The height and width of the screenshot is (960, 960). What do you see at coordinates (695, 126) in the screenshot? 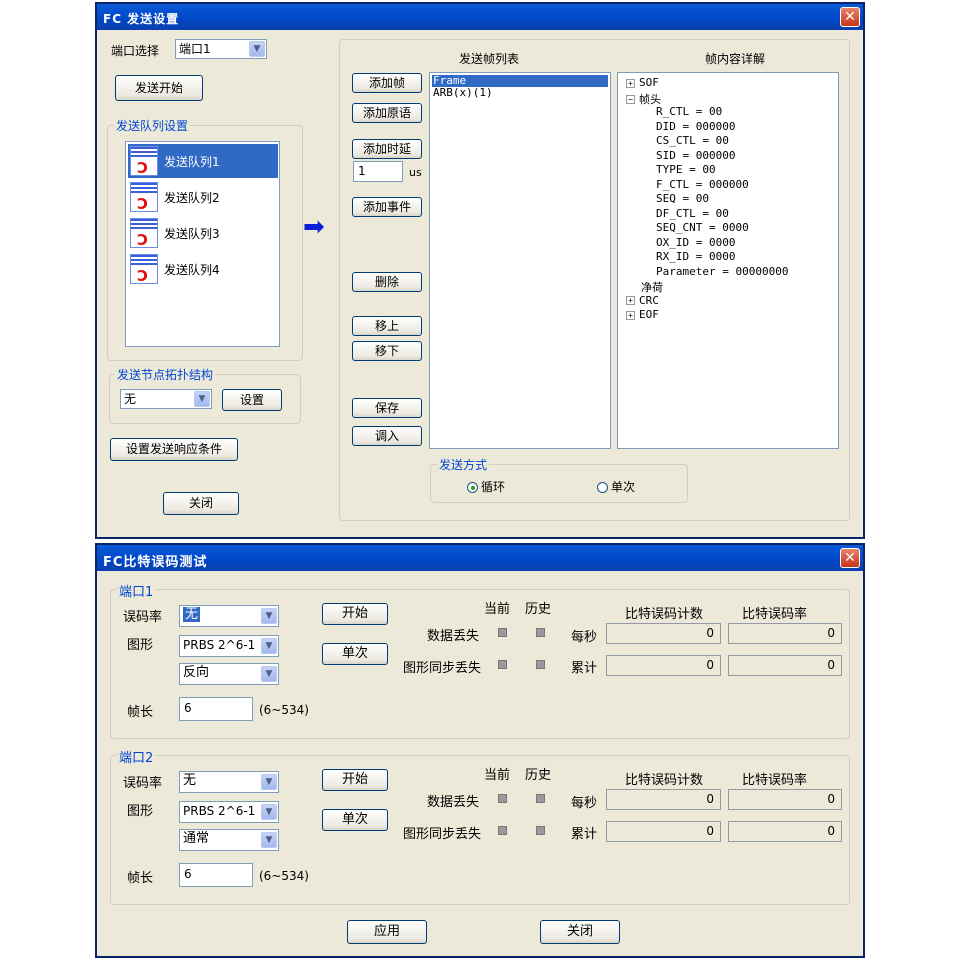
I see `tree-node: DID = 000000` at bounding box center [695, 126].